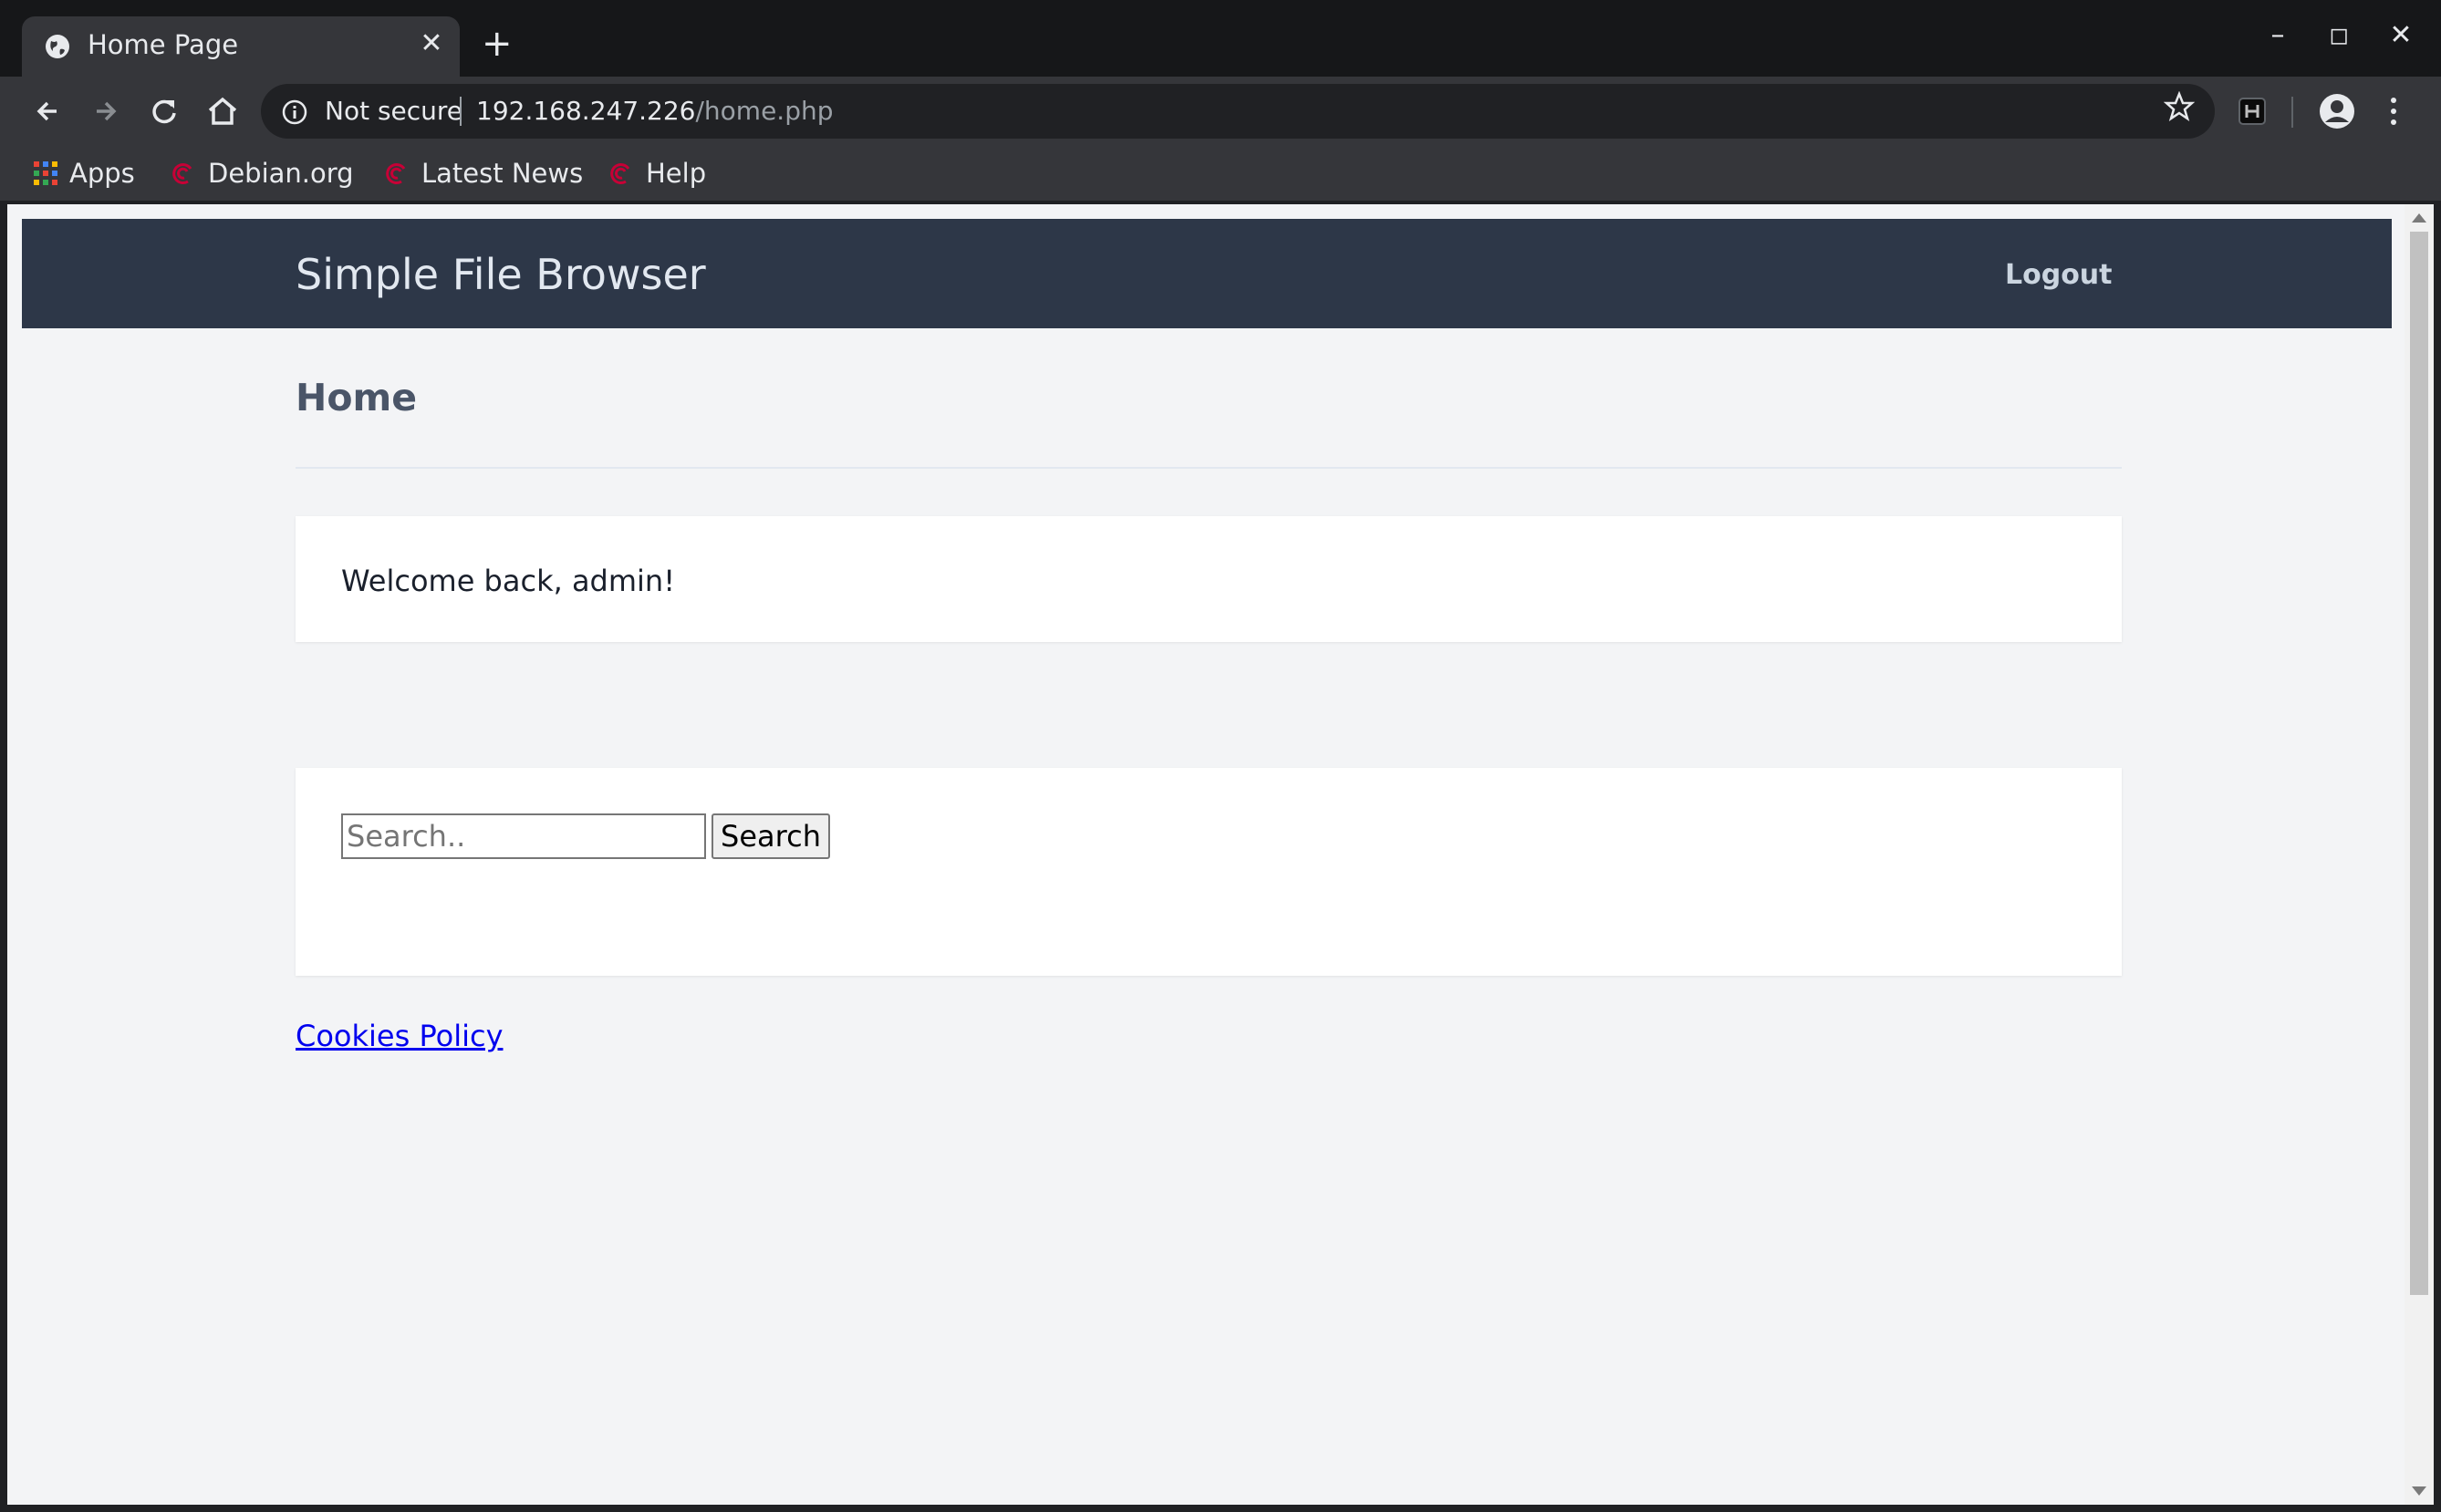 This screenshot has height=1512, width=2441. I want to click on info-icon, so click(294, 112).